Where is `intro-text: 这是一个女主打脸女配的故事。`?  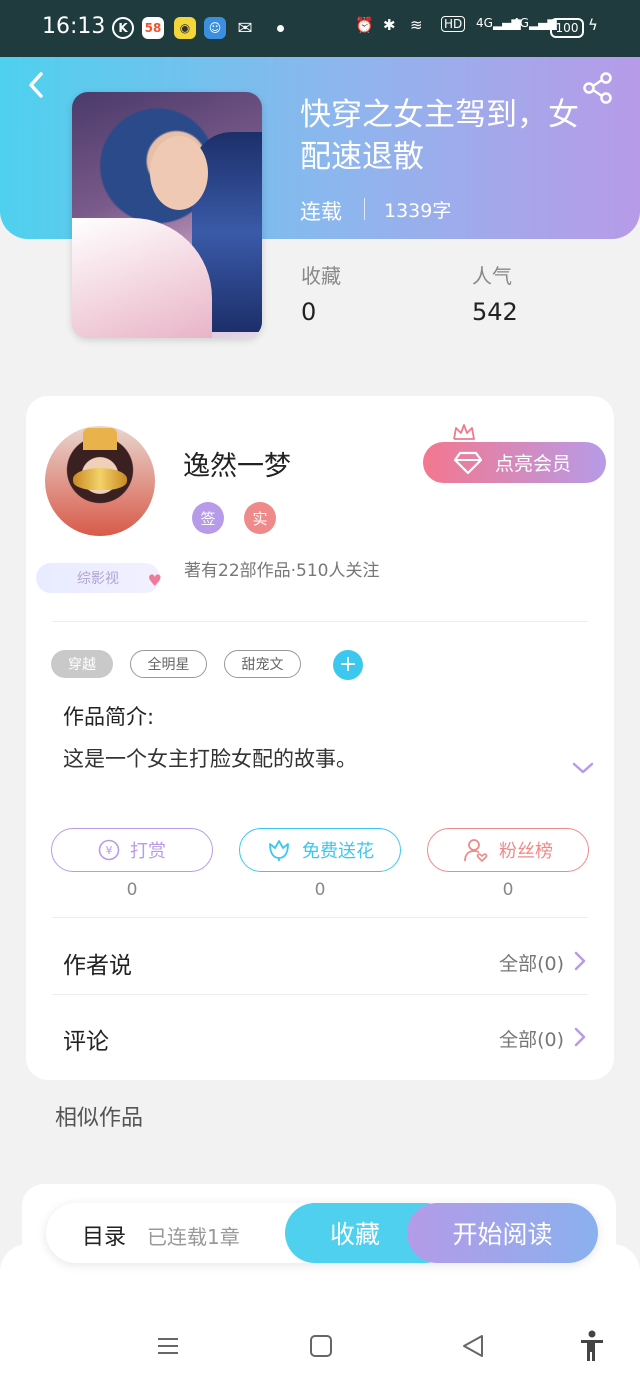 intro-text: 这是一个女主打脸女配的故事。 is located at coordinates (210, 759).